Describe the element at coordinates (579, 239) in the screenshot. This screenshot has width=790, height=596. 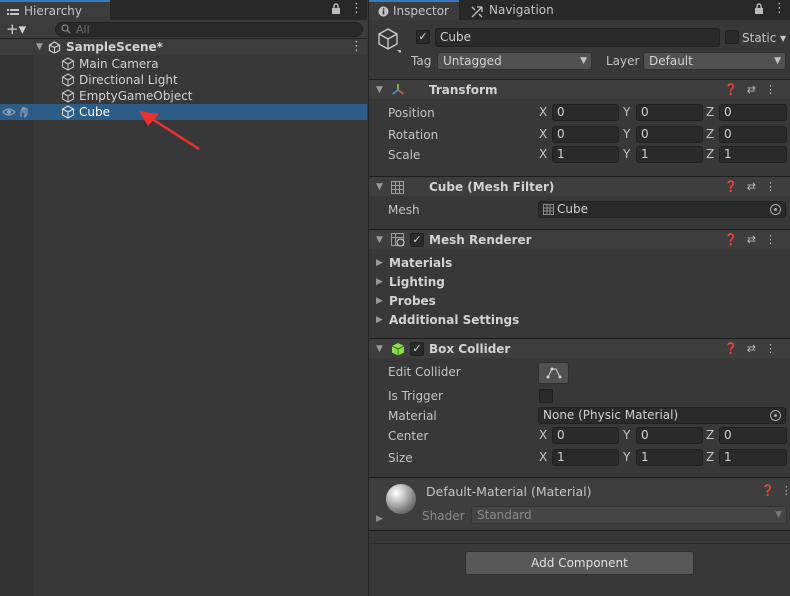
I see `mesh-renderer-header: ▼ ✓ Mesh Renderer ❓⇄⋮` at that location.